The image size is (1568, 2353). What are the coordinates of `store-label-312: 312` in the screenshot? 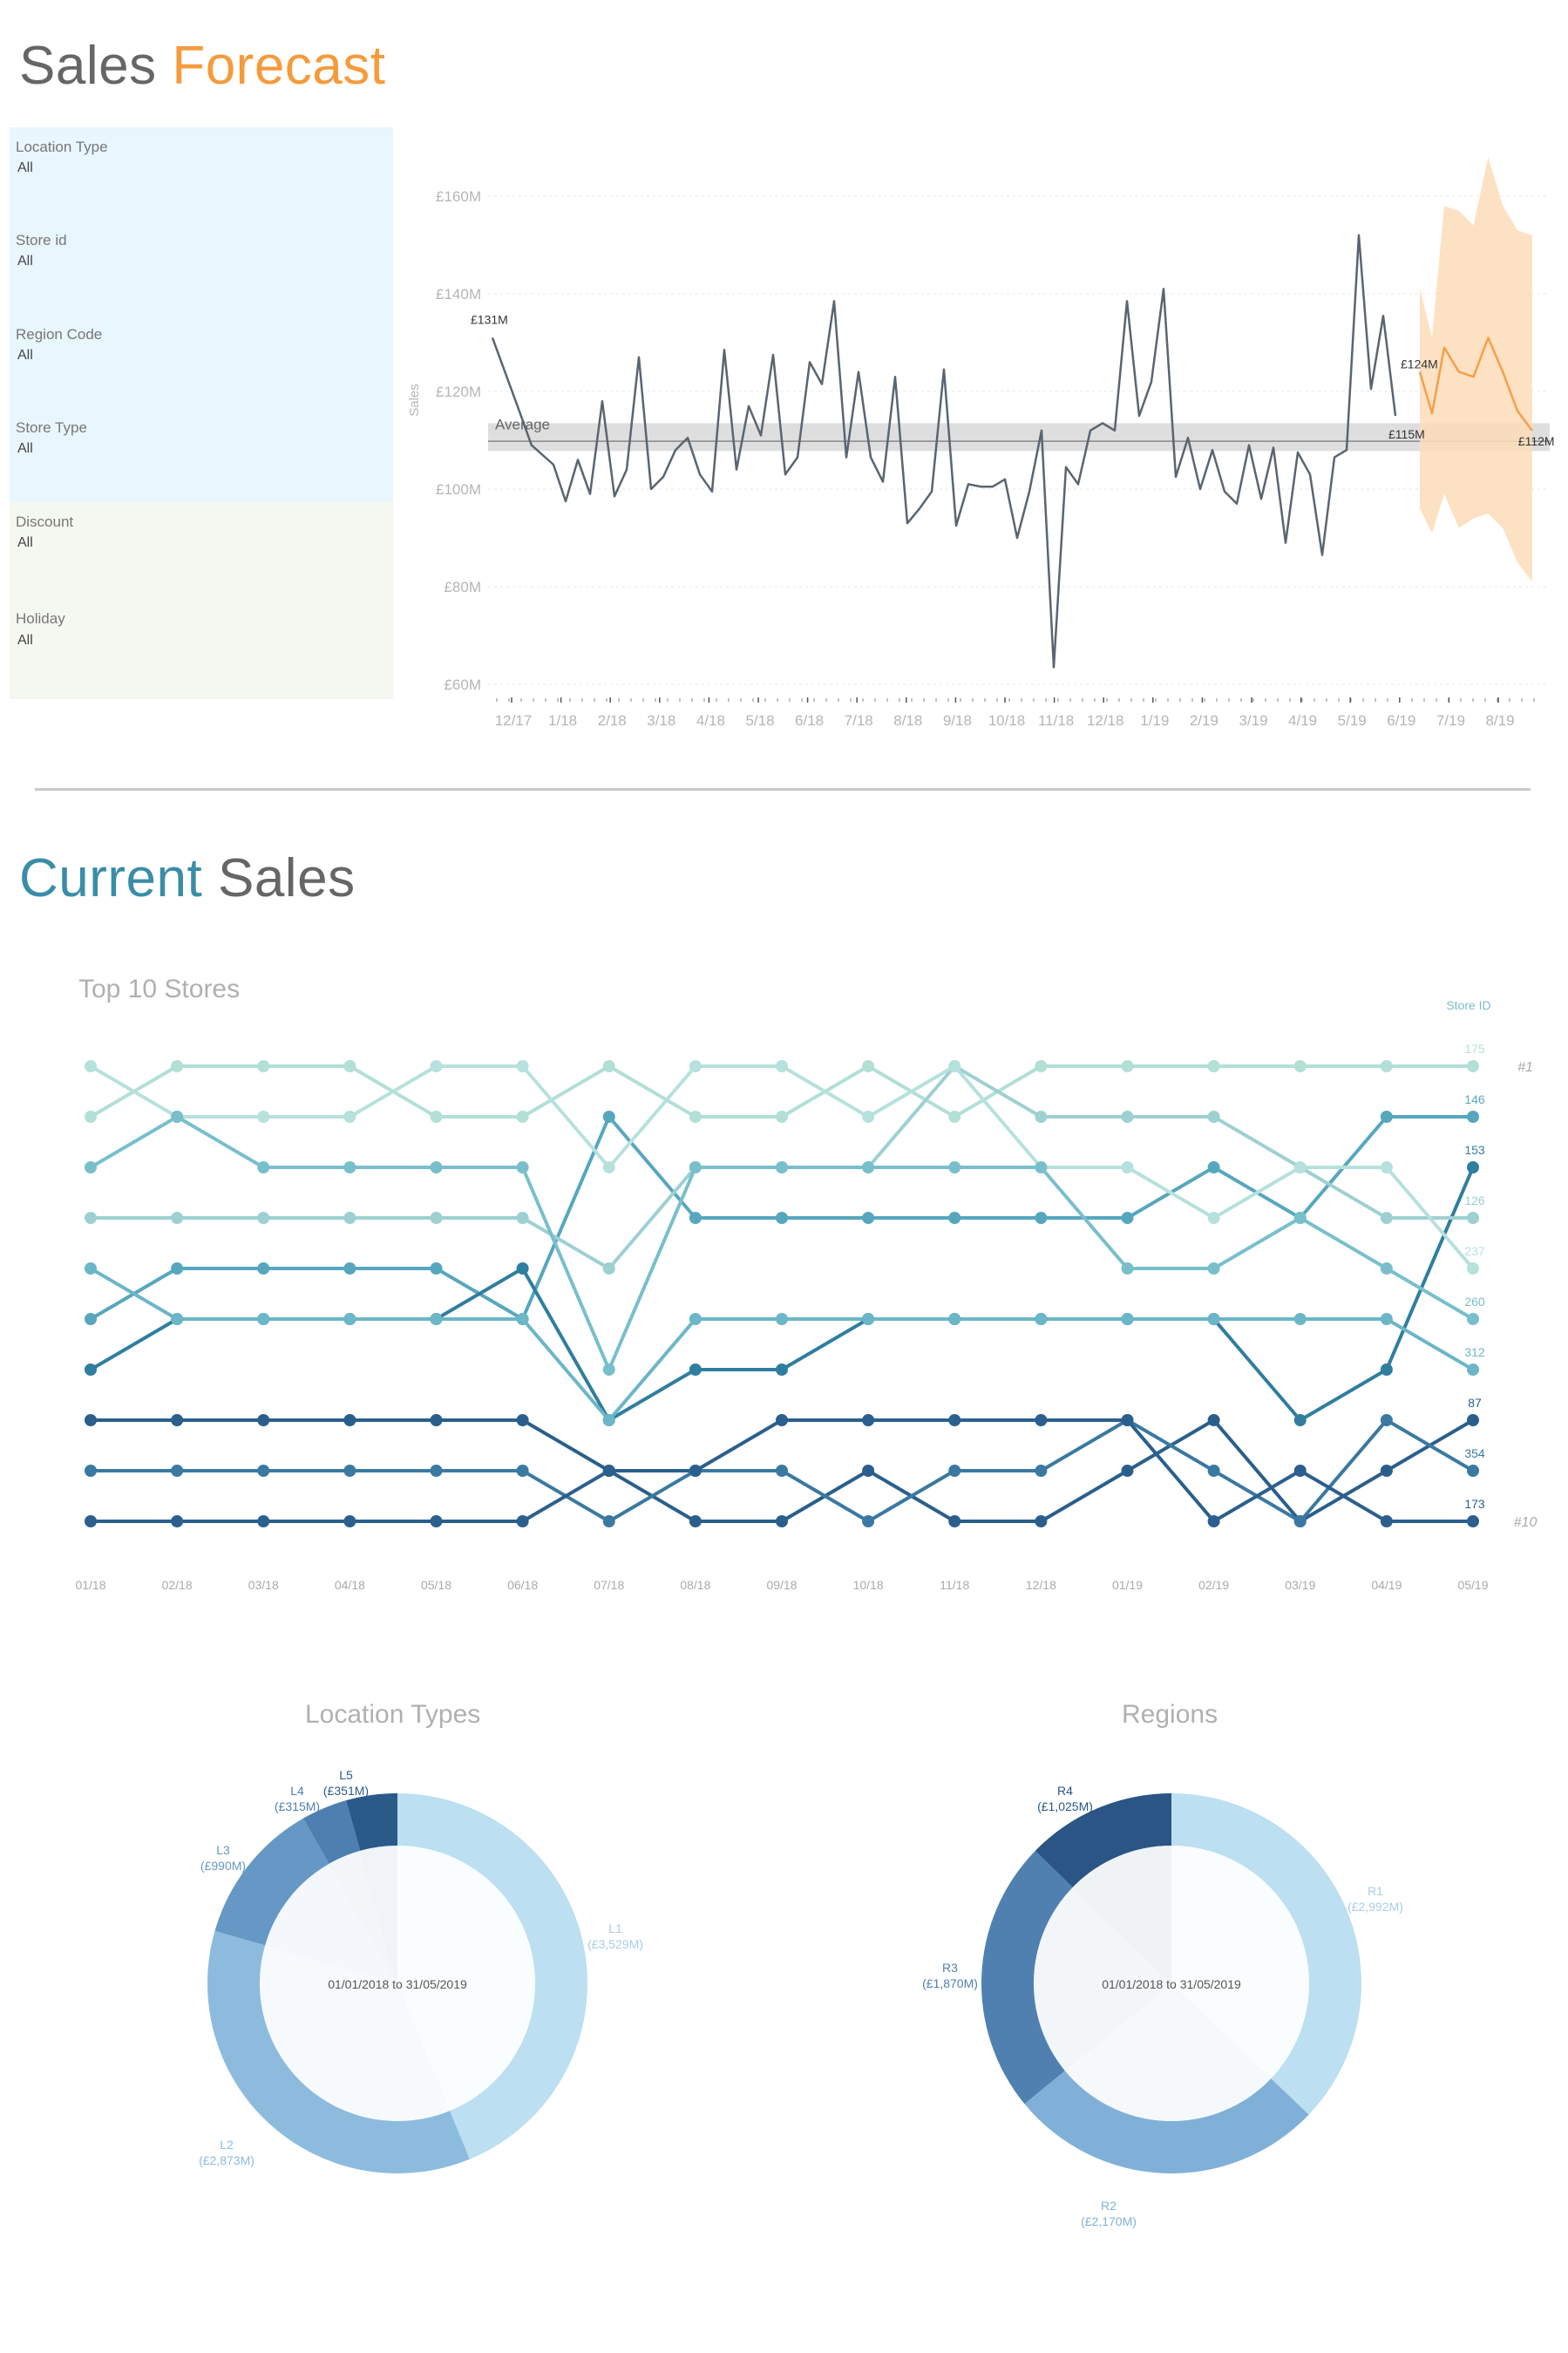 It's located at (1475, 1352).